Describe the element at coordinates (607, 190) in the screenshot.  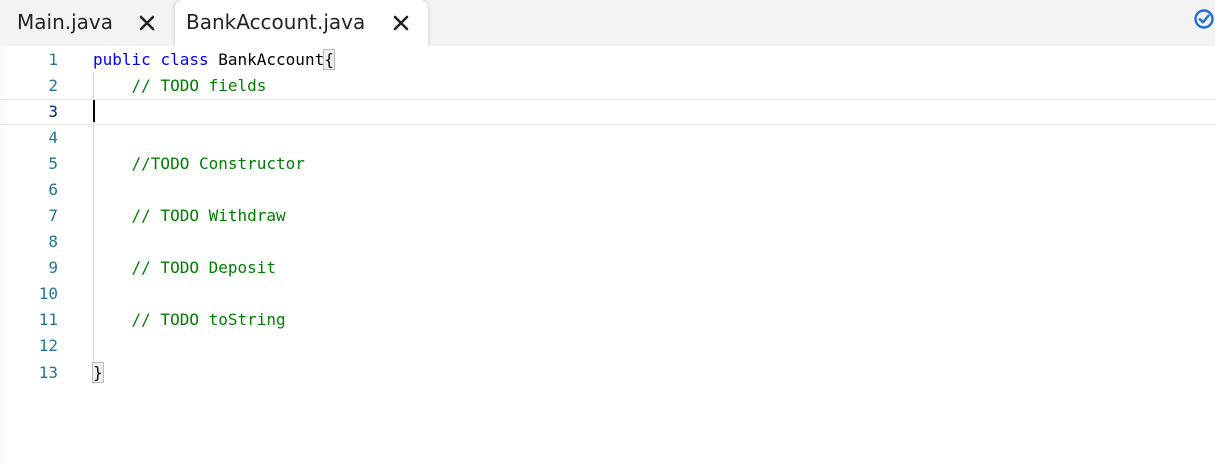
I see `code-line: 6` at that location.